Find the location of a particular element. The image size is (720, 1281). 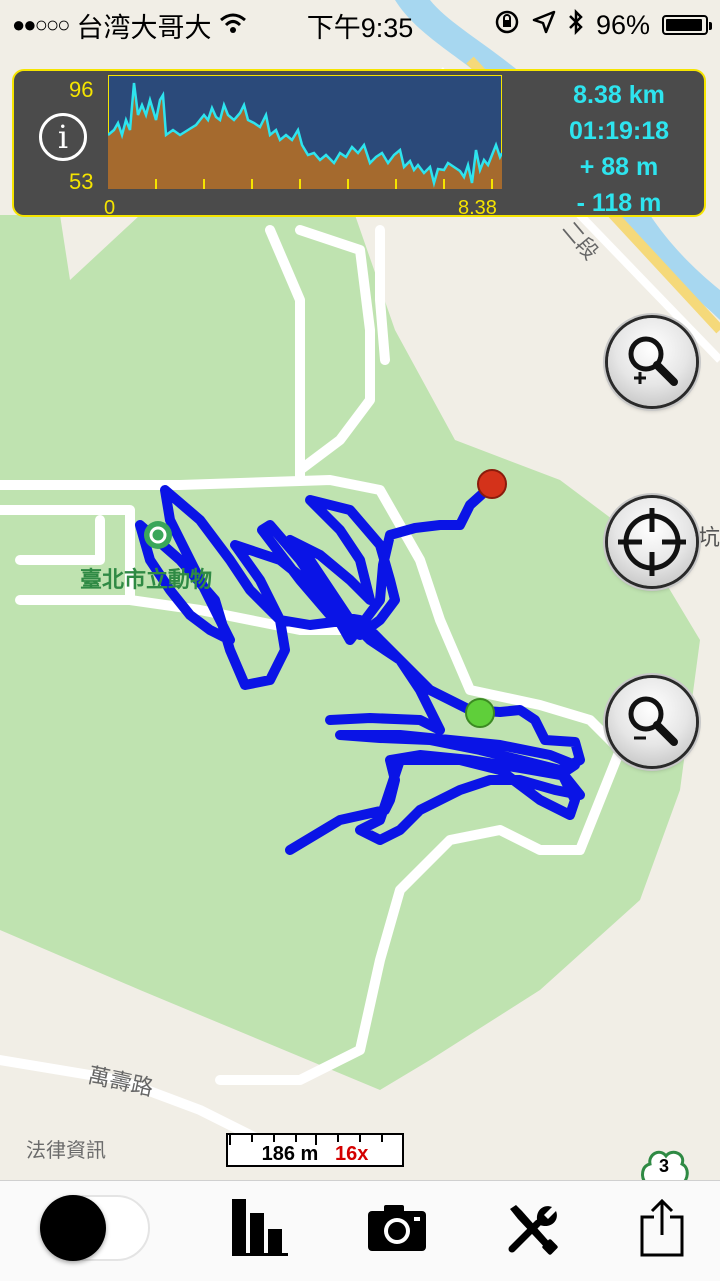

status-bar: ●●○○○ 台湾大哥大 下午9:35 96% is located at coordinates (360, 25).